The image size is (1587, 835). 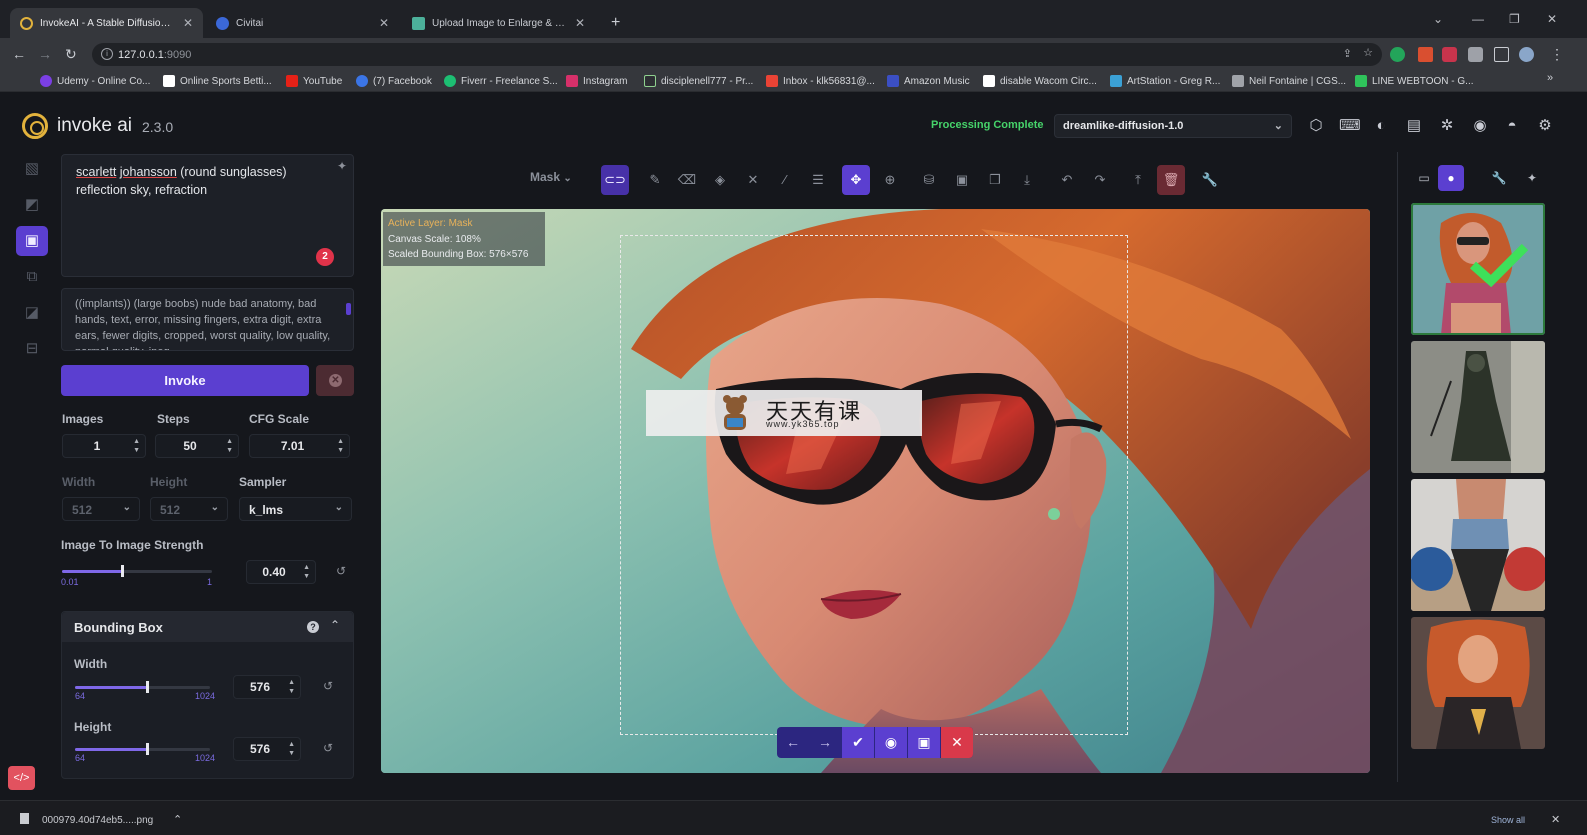 What do you see at coordinates (32, 241) in the screenshot?
I see `unified-canvas-tab-icon: ▣` at bounding box center [32, 241].